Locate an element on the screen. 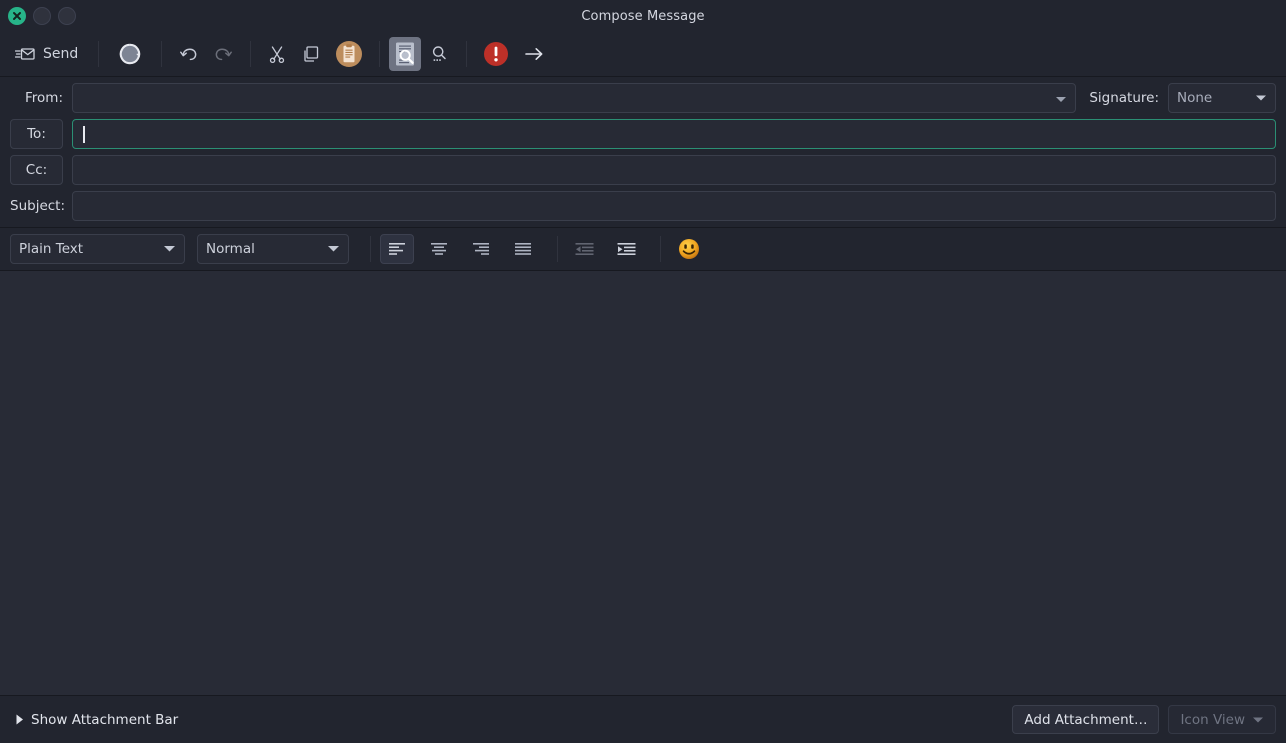 The height and width of the screenshot is (743, 1286). paste-button is located at coordinates (349, 54).